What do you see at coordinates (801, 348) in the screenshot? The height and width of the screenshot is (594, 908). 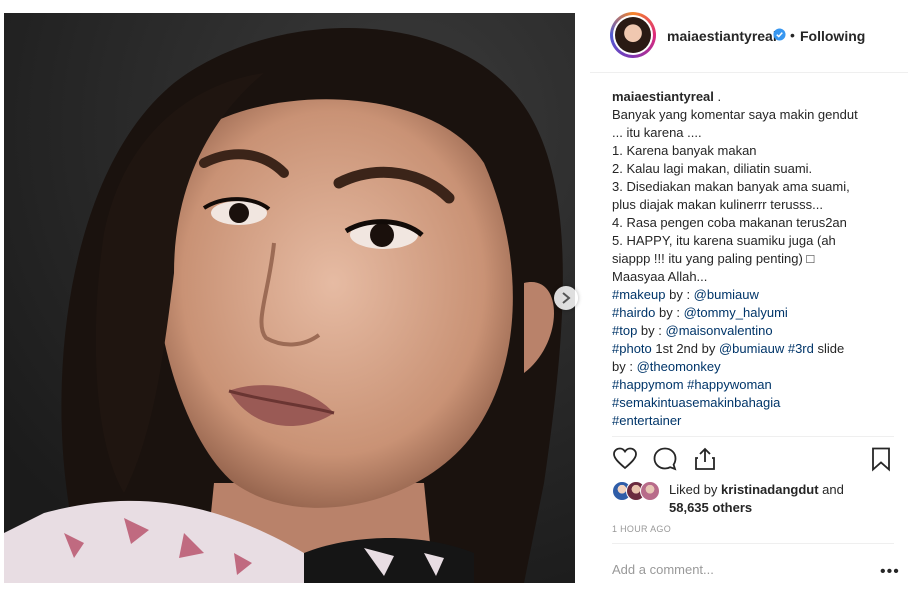 I see `hashtag-link: #3rd` at bounding box center [801, 348].